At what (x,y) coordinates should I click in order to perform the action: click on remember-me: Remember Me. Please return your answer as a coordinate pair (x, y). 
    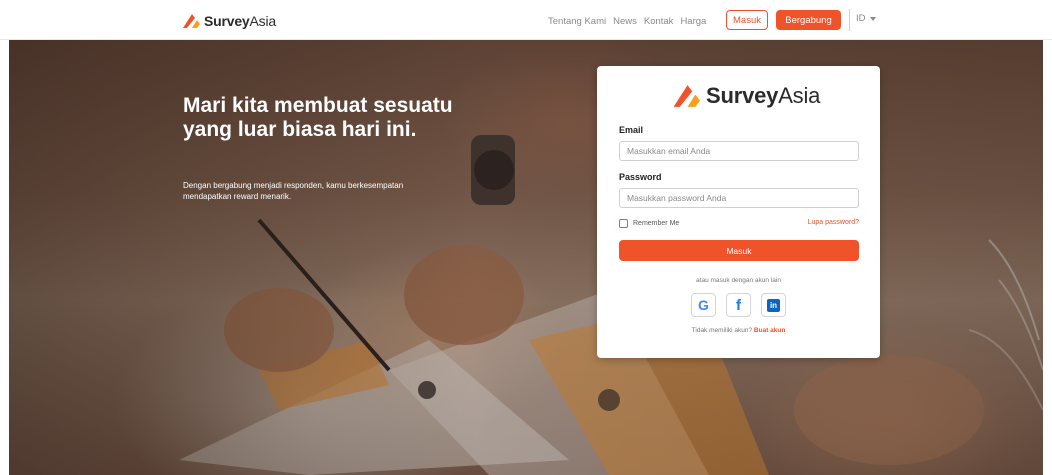
    Looking at the image, I should click on (649, 223).